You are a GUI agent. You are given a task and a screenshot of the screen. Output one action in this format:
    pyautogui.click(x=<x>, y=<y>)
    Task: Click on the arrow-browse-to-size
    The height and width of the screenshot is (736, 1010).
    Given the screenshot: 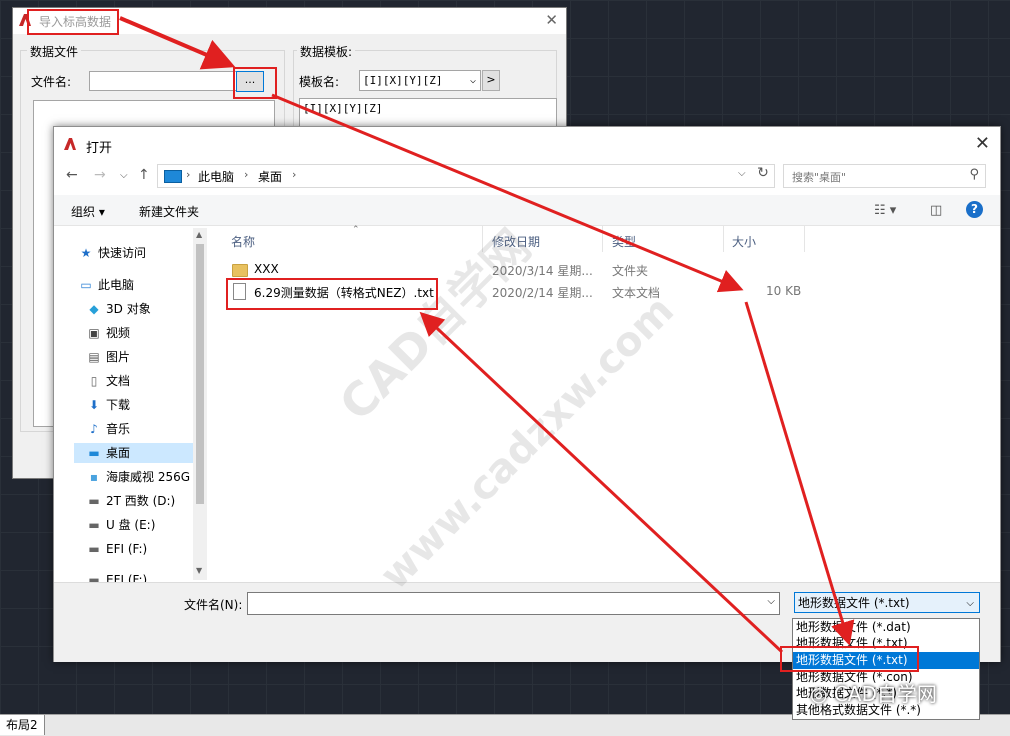 What is the action you would take?
    pyautogui.click(x=507, y=193)
    